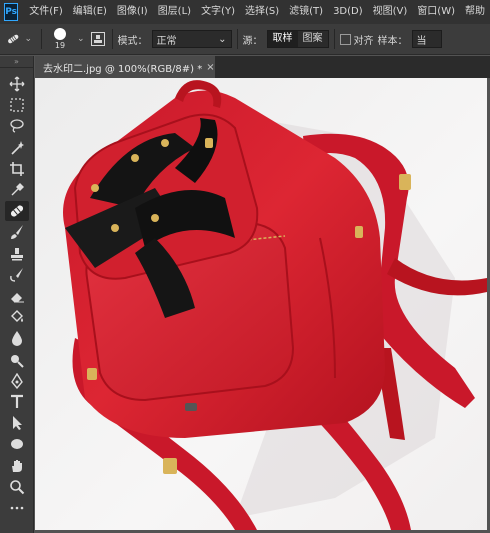 The height and width of the screenshot is (533, 490). I want to click on menu-select: 选择(S), so click(262, 12).